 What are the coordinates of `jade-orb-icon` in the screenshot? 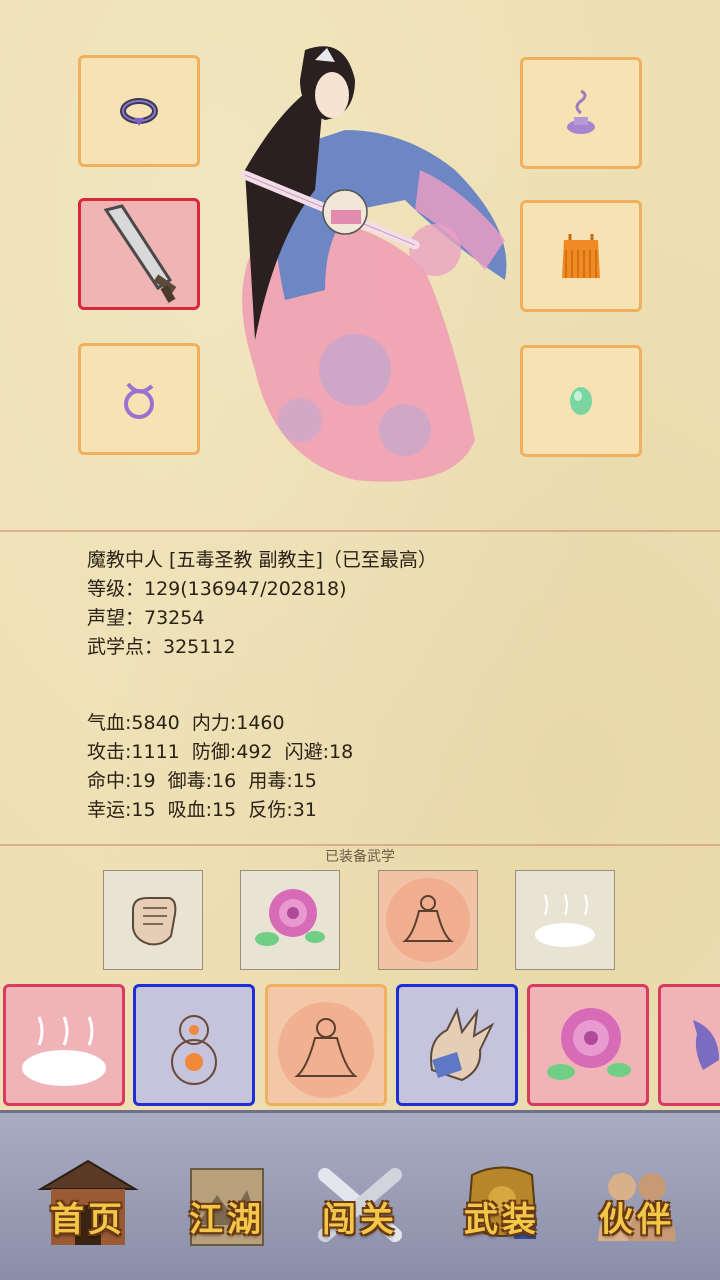 It's located at (581, 401).